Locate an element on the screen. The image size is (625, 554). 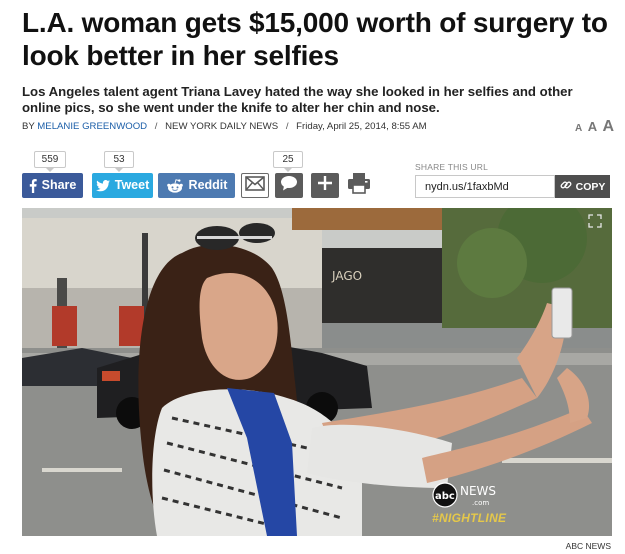
copy-url-label: COPY is located at coordinates (590, 186).